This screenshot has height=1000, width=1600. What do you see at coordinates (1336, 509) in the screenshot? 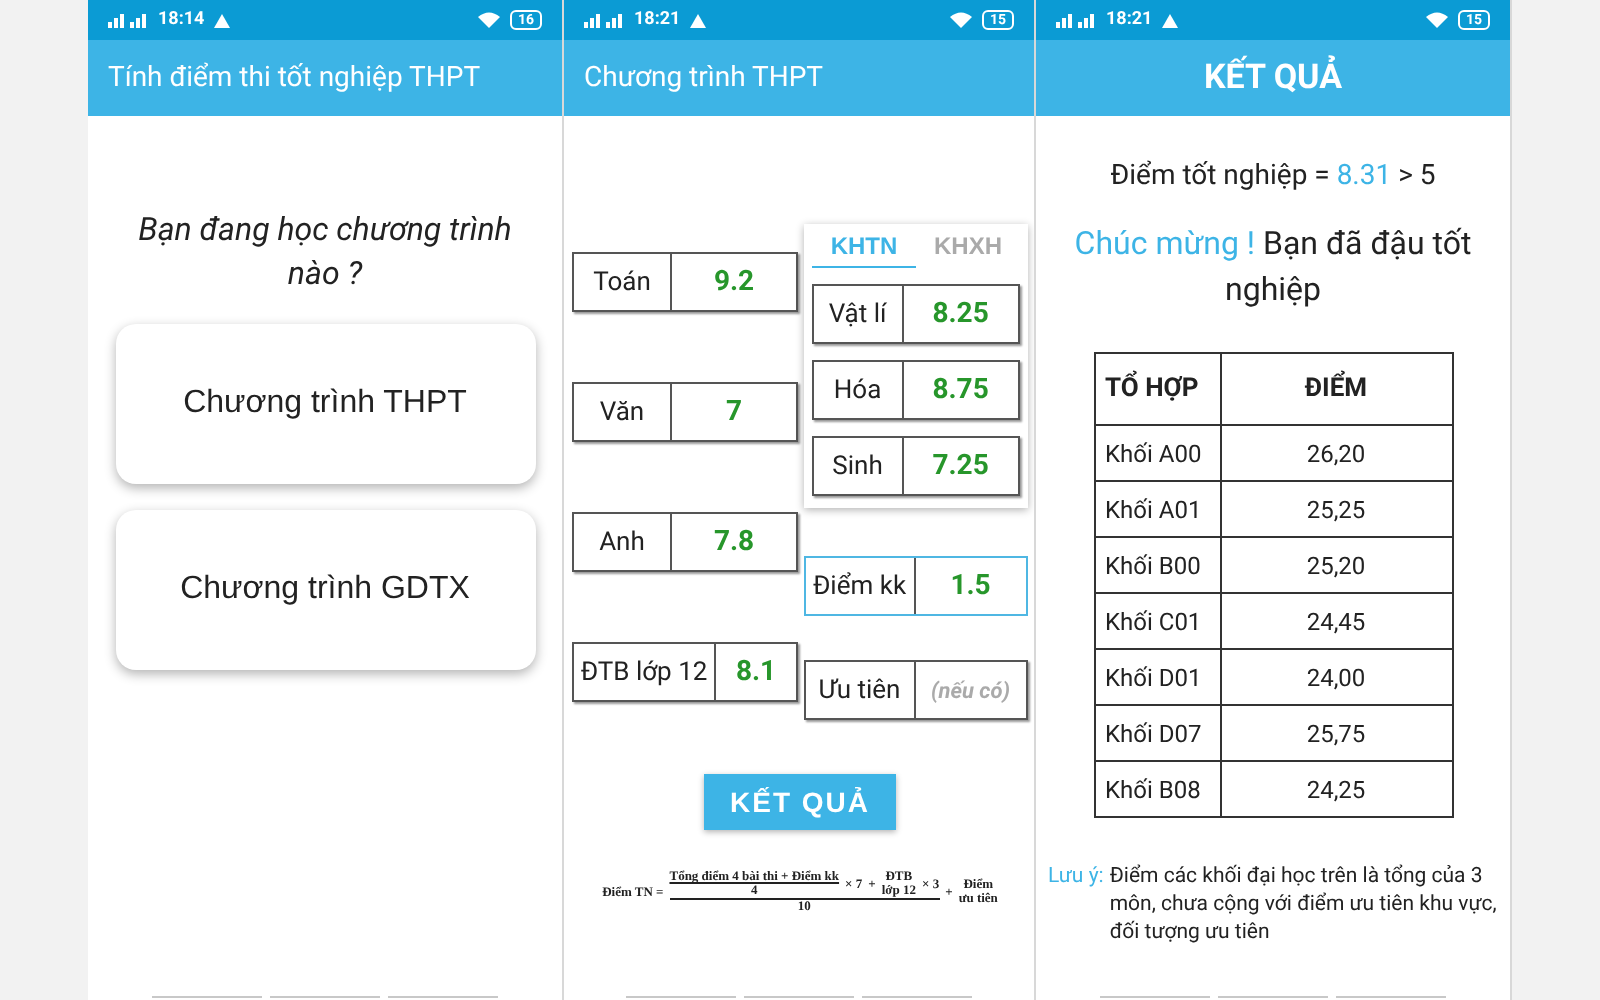
I see `table-cell: 25,25` at bounding box center [1336, 509].